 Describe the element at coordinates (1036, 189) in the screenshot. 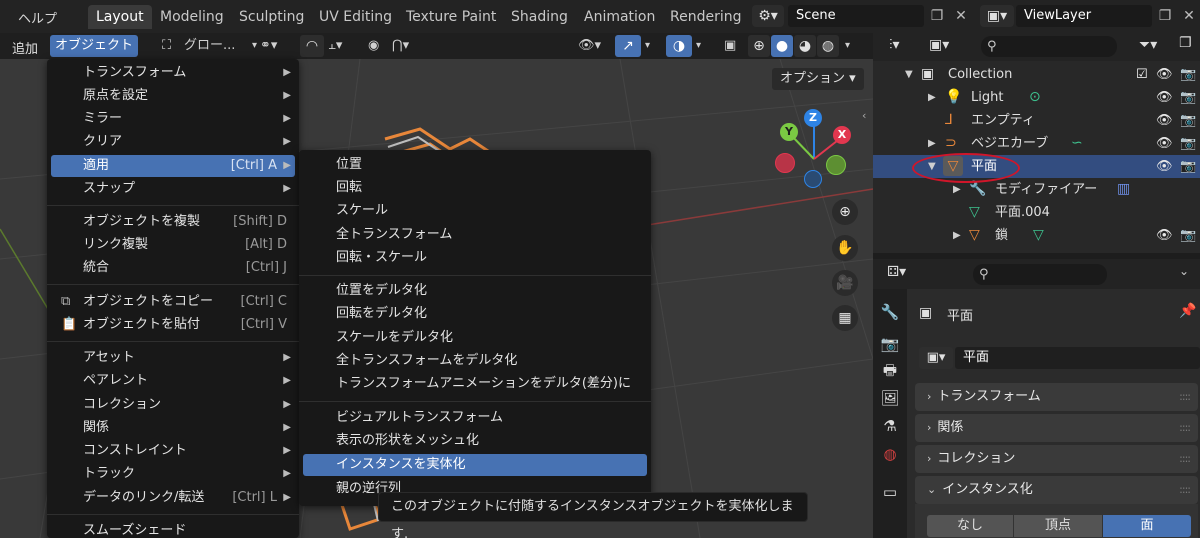

I see `outliner-row-modifiers: ▶ 🔧 モディファイアー ▥` at that location.